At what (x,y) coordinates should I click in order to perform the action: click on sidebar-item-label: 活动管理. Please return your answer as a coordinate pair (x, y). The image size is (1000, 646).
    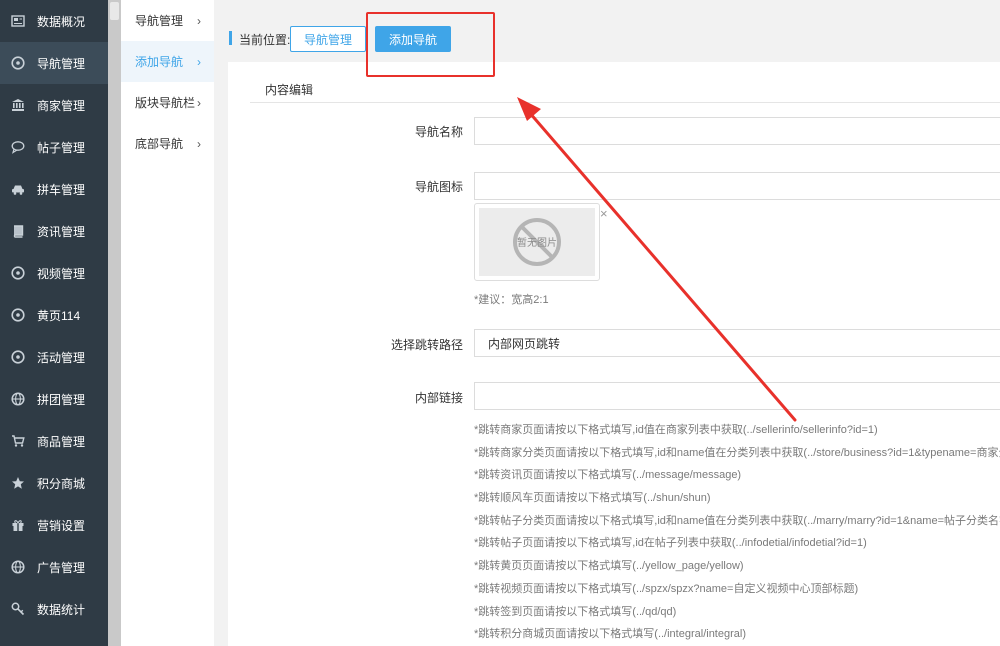
    Looking at the image, I should click on (61, 357).